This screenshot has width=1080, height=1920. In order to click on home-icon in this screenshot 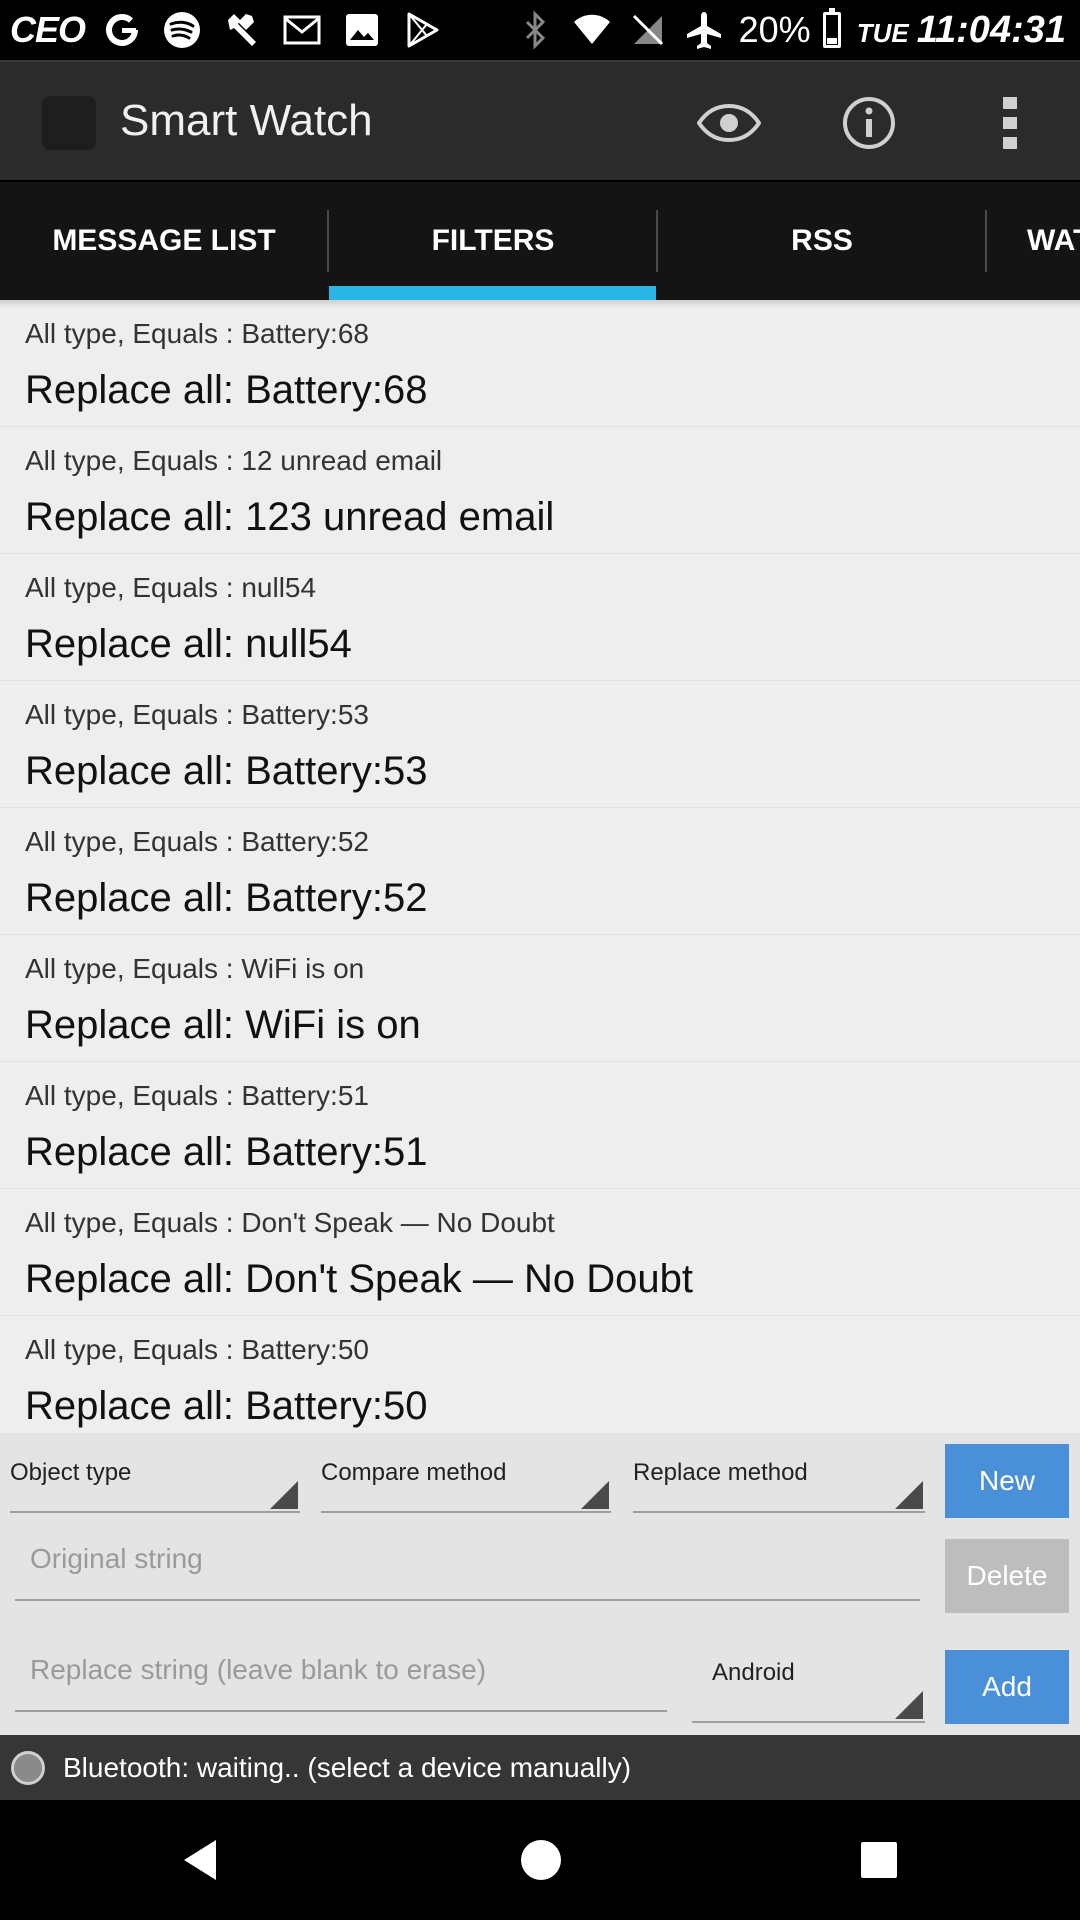, I will do `click(541, 1860)`.